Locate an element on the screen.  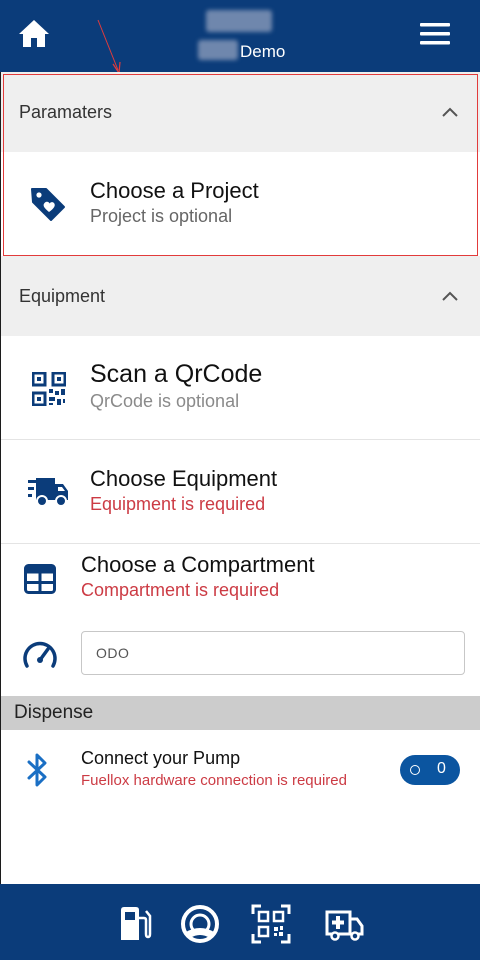
choose-equipment-row: Choose Equipment Equipment is required is located at coordinates (240, 492).